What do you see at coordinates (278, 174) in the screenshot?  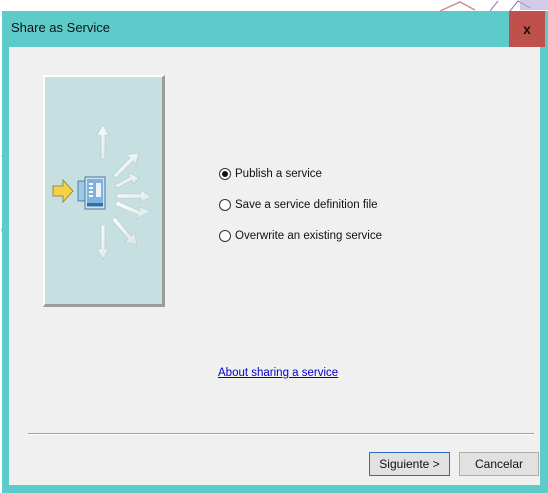 I see `publish-service-label: Publish a service` at bounding box center [278, 174].